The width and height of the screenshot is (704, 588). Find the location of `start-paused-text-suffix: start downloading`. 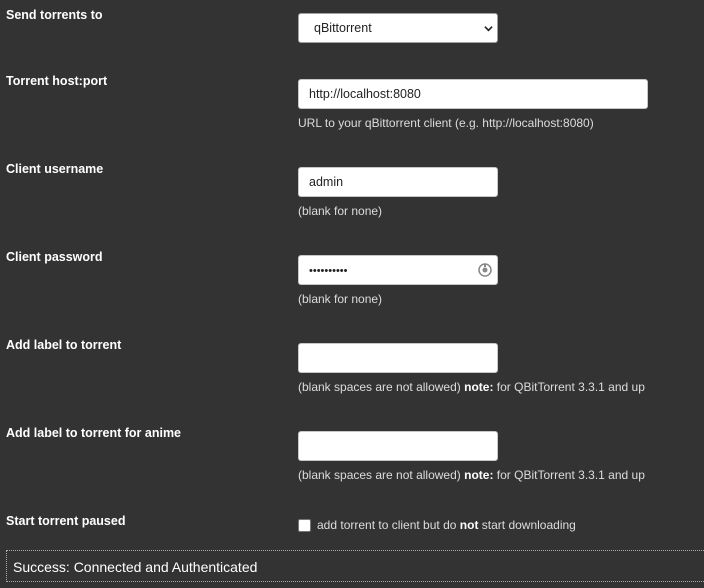

start-paused-text-suffix: start downloading is located at coordinates (528, 525).